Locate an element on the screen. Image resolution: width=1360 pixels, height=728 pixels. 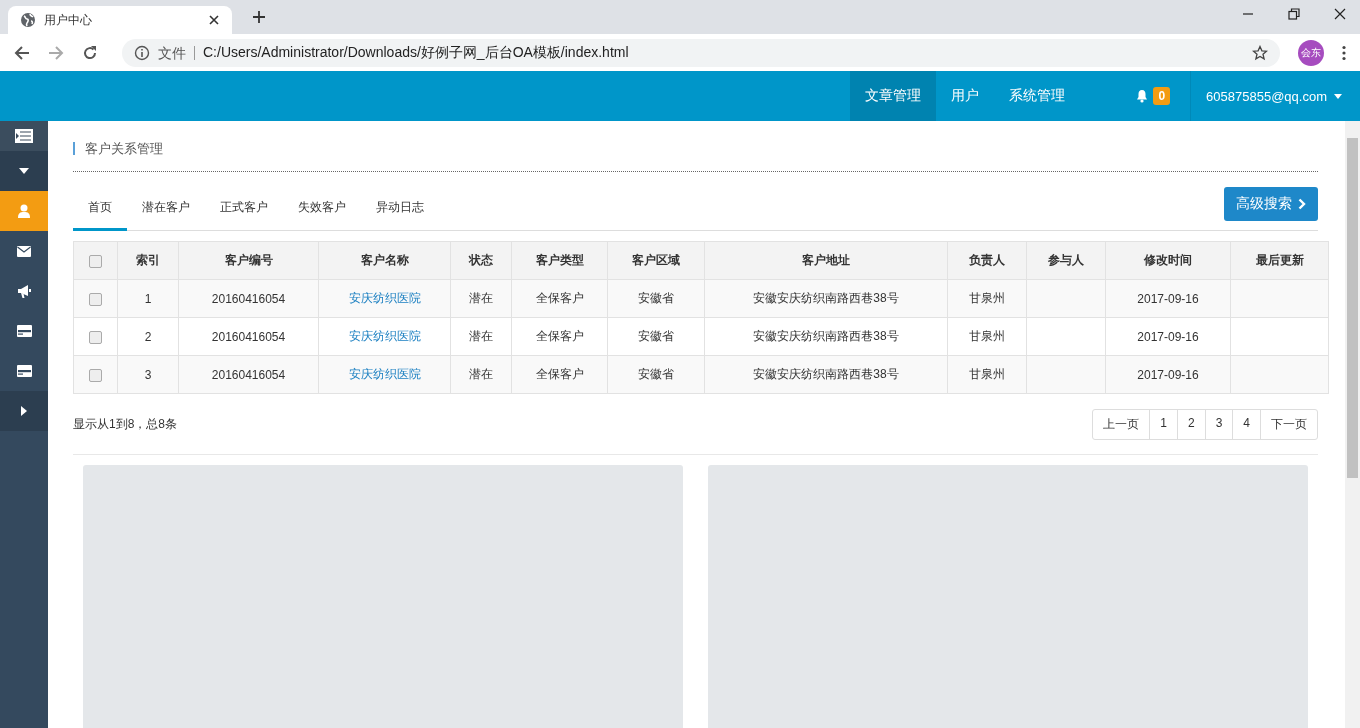
scrollbar-thumb is located at coordinates (1352, 308).